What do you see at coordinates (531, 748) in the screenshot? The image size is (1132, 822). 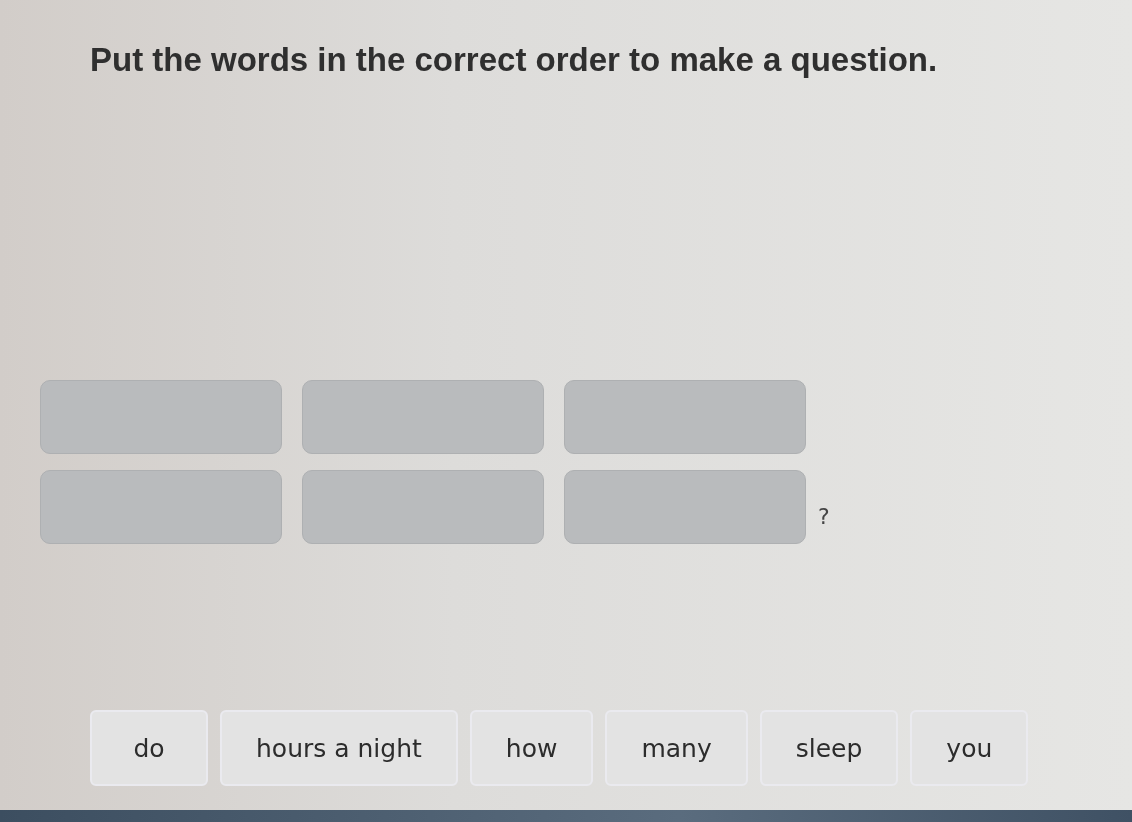 I see `word-tile: how` at bounding box center [531, 748].